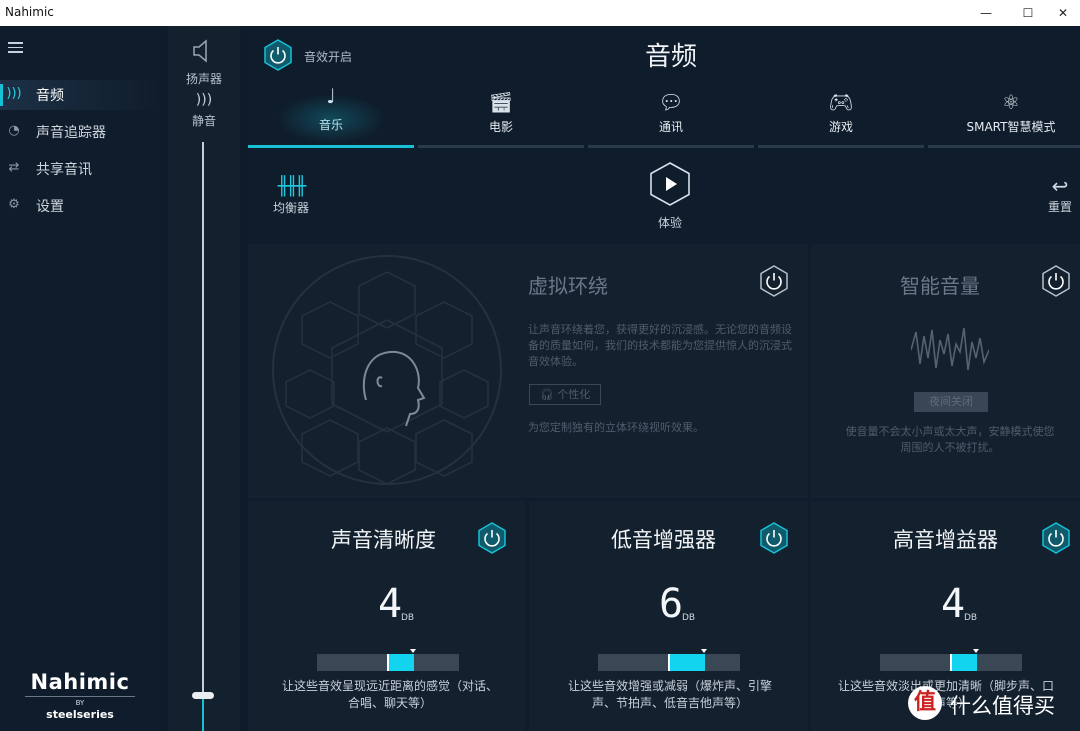 The height and width of the screenshot is (731, 1080). I want to click on surround-title: 虚拟环绕, so click(568, 286).